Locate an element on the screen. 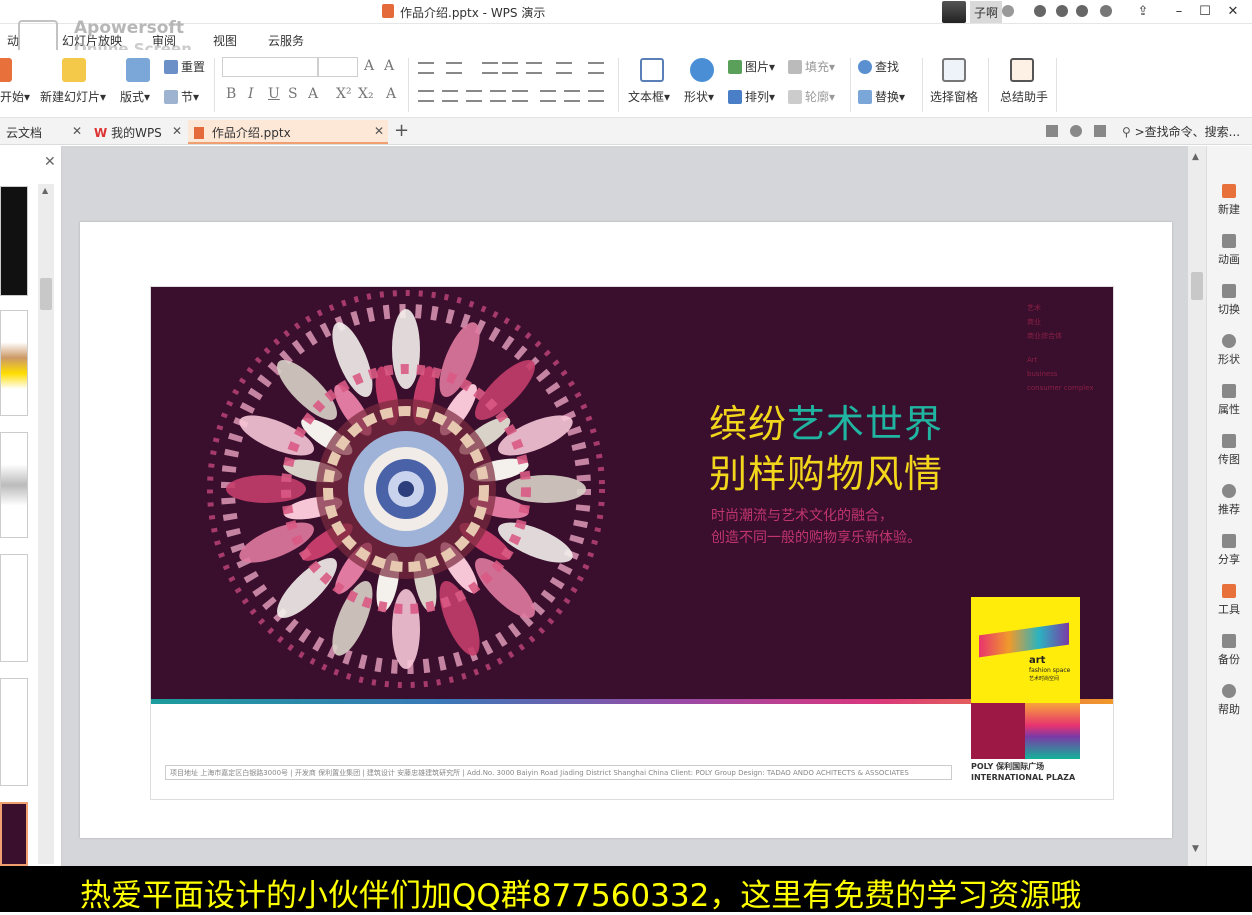 This screenshot has width=1252, height=915. bold-icon: B is located at coordinates (231, 94).